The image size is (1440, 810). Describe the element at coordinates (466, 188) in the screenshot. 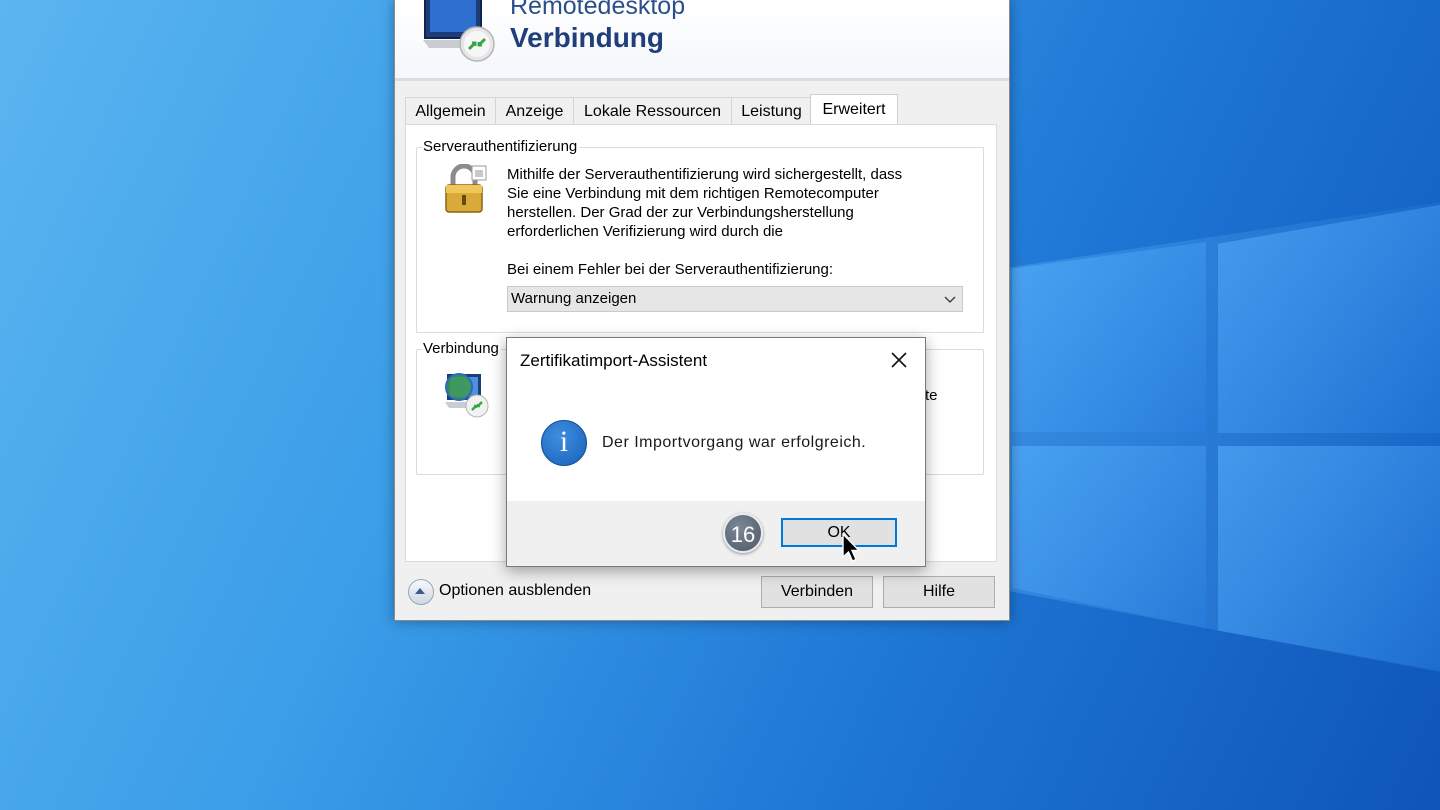

I see `padlock-icon` at that location.